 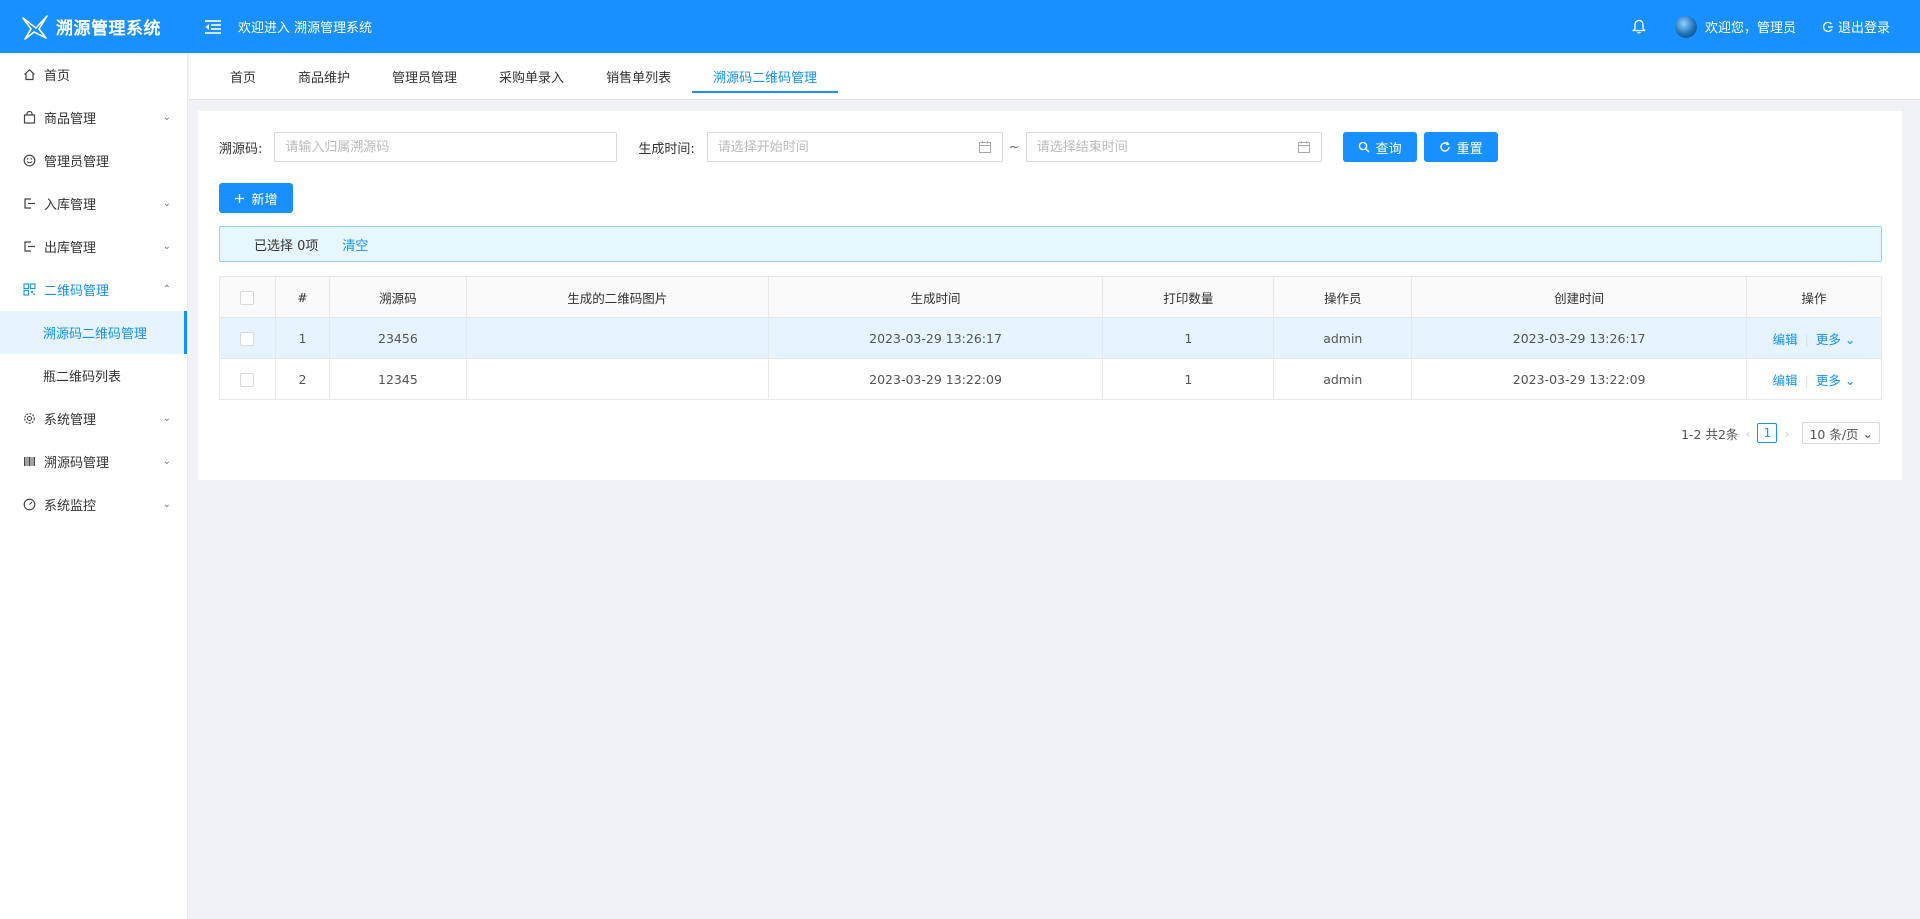 I want to click on row-actions: 编辑 | 更多 ⌄, so click(x=1814, y=338).